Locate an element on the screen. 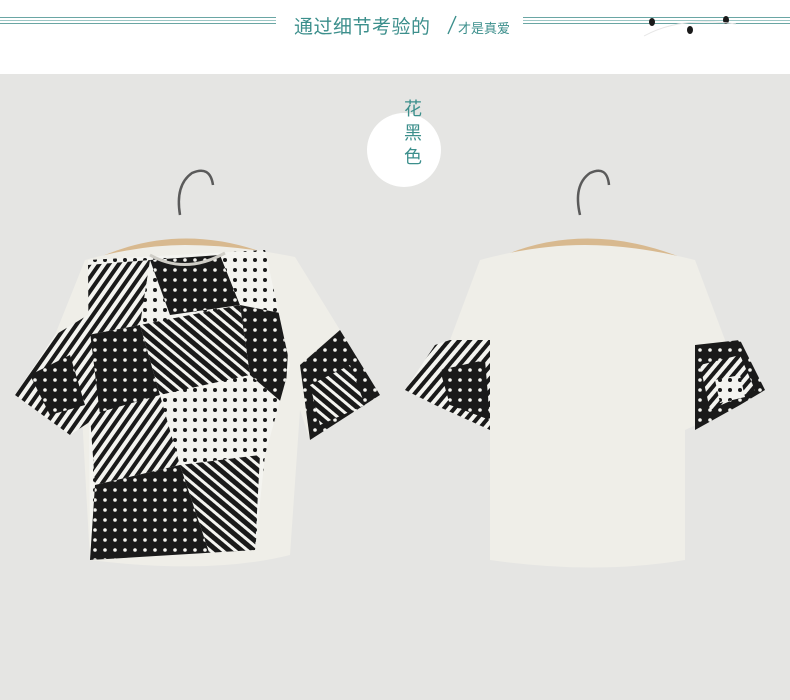  slash-icon is located at coordinates (452, 25).